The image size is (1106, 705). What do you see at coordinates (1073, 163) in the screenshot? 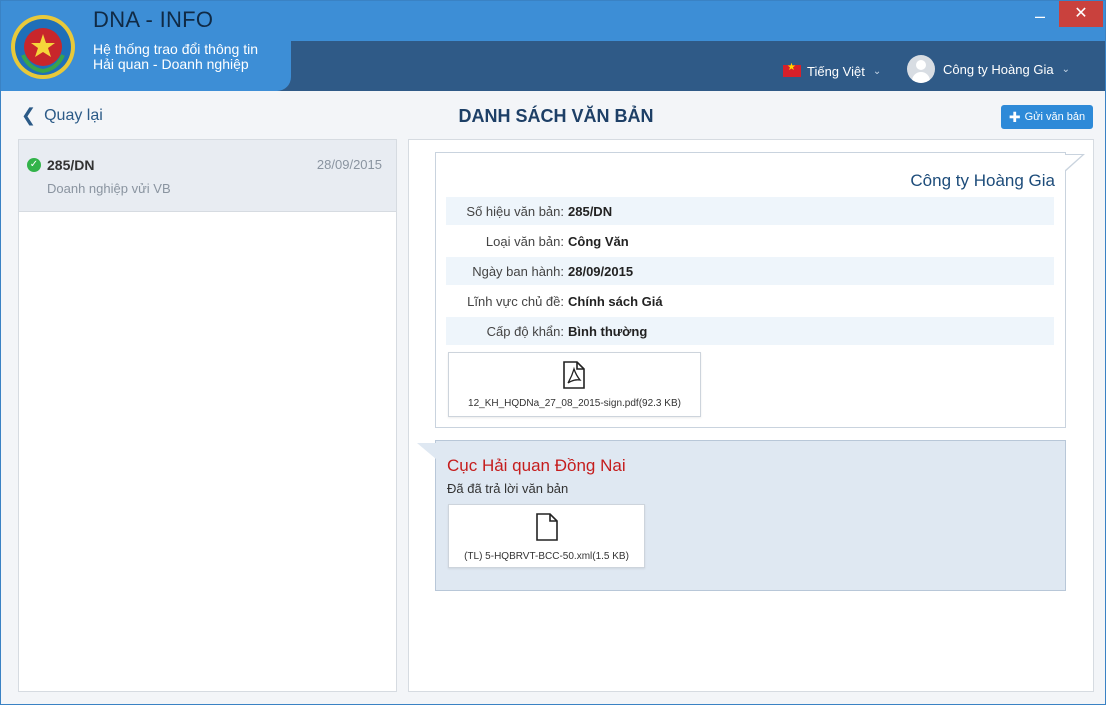
I see `message-notch` at bounding box center [1073, 163].